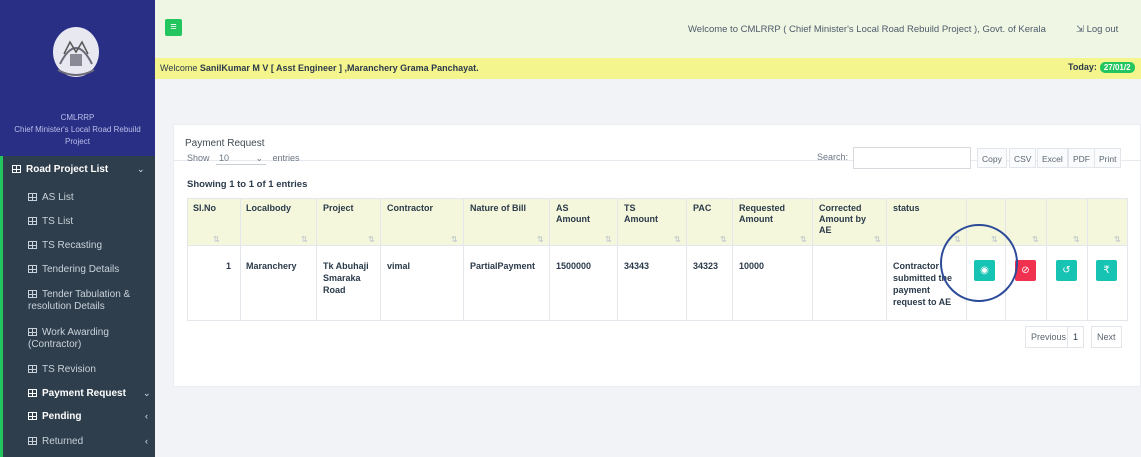 This screenshot has width=1141, height=457. Describe the element at coordinates (1081, 29) in the screenshot. I see `logout-icon: ⇲` at that location.